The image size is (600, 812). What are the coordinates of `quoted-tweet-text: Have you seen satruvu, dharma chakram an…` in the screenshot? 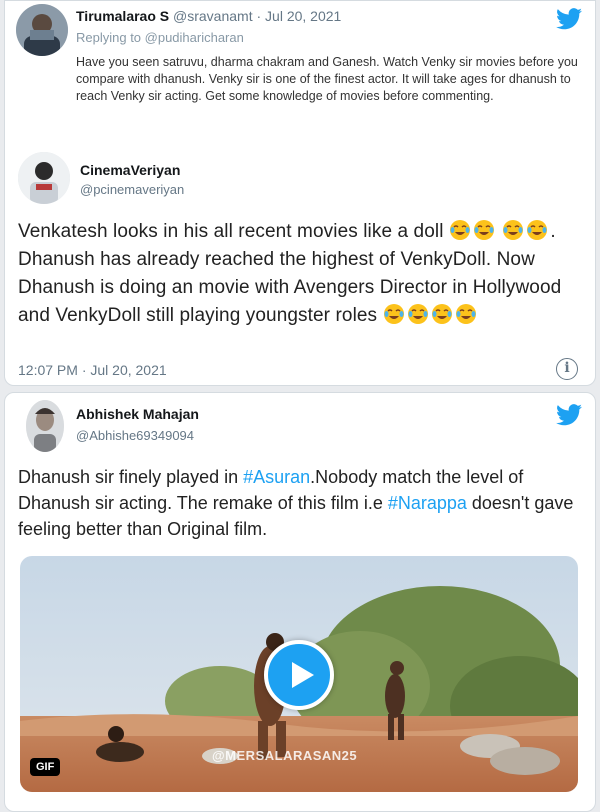 It's located at (327, 79).